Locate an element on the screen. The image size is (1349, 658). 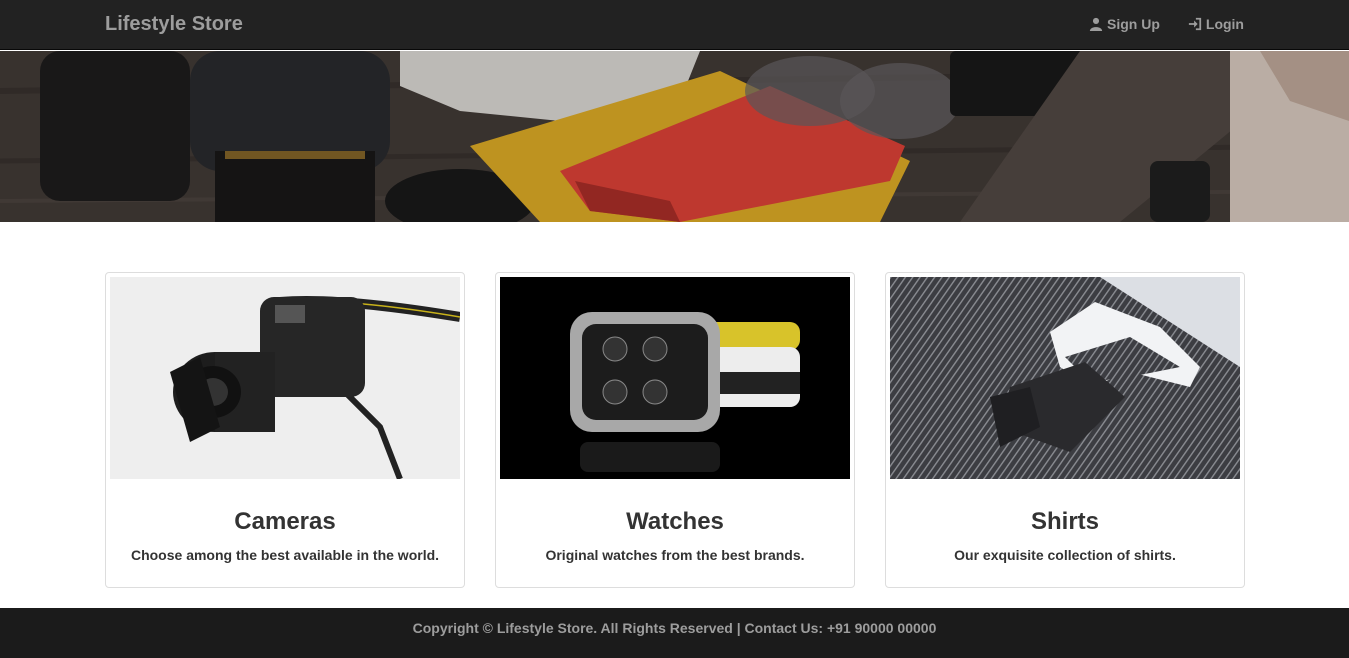
product-description: Our exquisite collection of shirts. is located at coordinates (1065, 555).